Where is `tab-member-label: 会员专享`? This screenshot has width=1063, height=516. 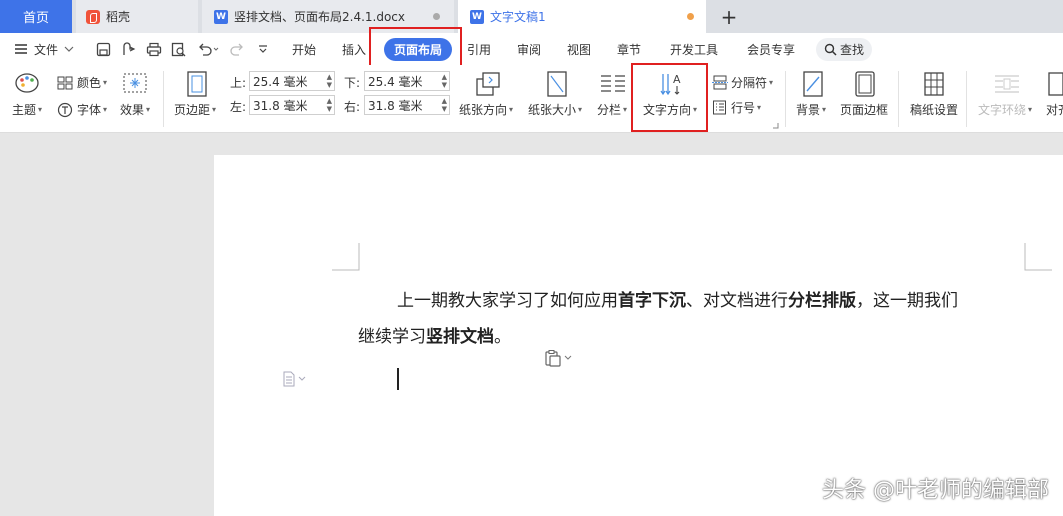
tab-member-label: 会员专享 is located at coordinates (771, 49).